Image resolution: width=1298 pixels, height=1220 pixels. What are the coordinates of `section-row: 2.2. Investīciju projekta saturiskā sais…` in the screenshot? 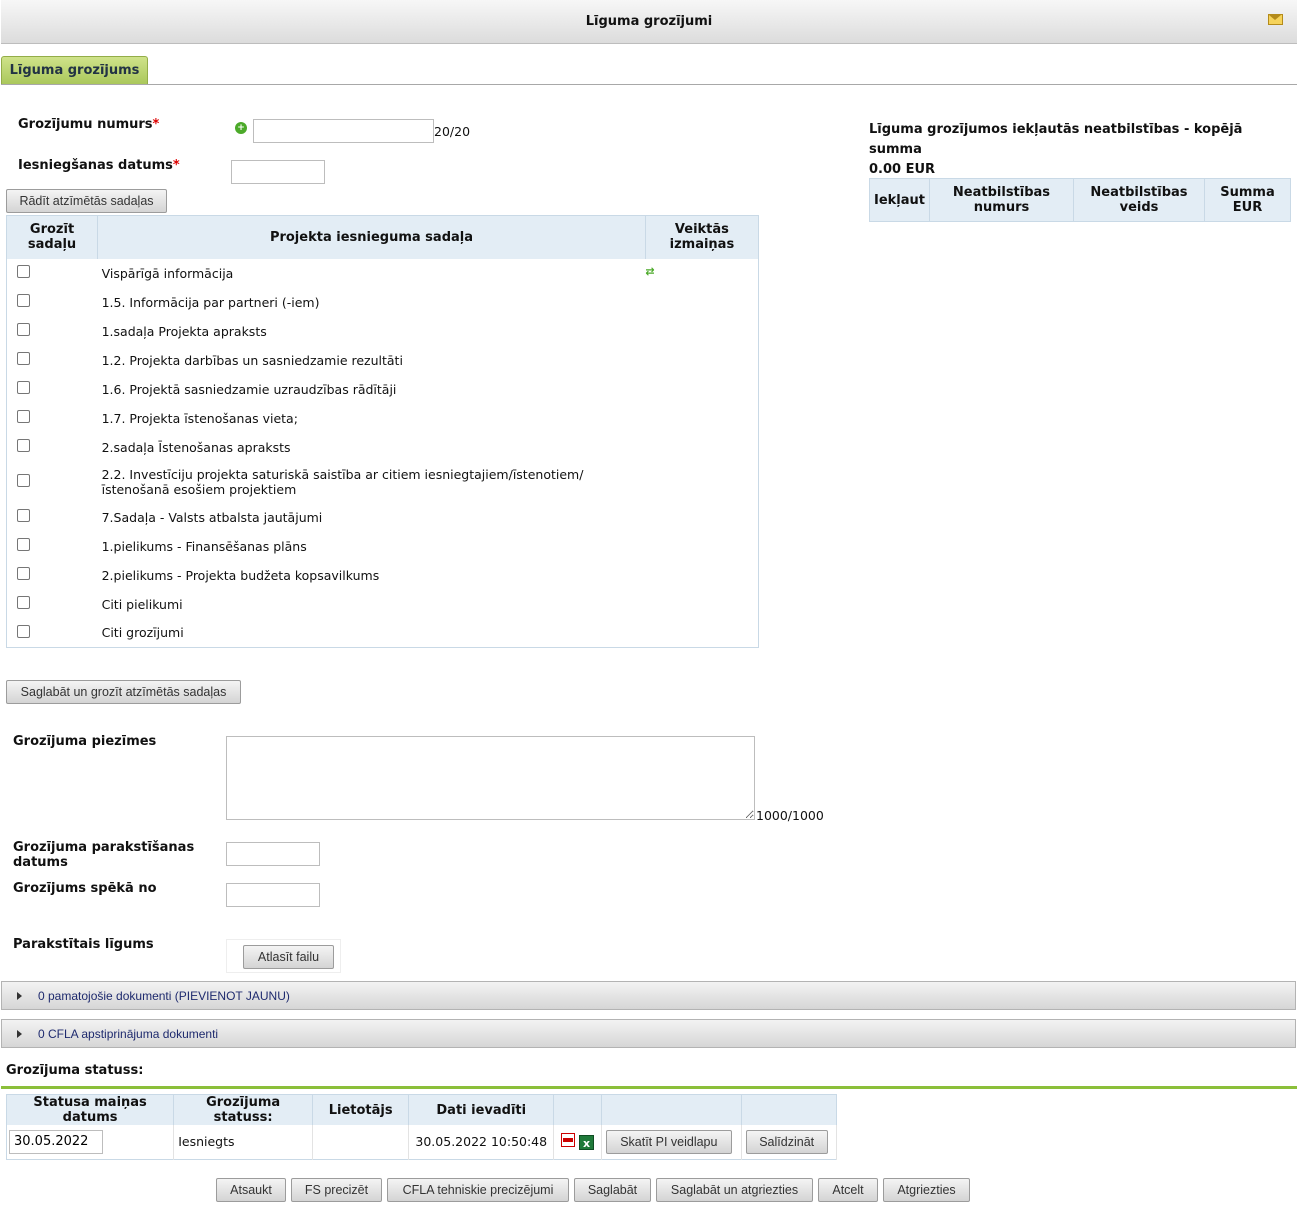 It's located at (383, 482).